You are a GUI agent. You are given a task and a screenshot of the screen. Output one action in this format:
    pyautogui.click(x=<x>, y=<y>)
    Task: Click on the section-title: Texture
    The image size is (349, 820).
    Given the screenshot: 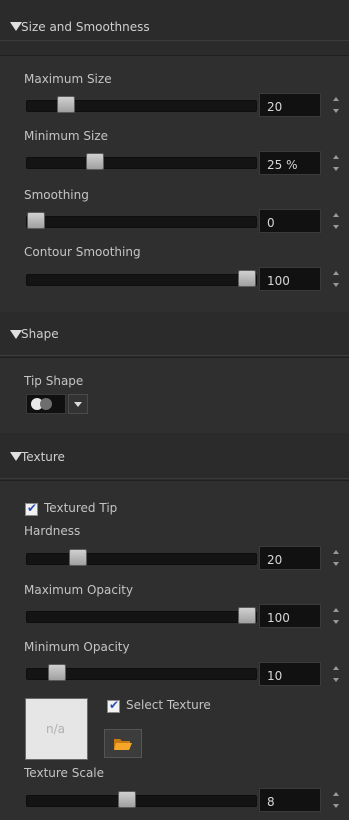 What is the action you would take?
    pyautogui.click(x=43, y=457)
    